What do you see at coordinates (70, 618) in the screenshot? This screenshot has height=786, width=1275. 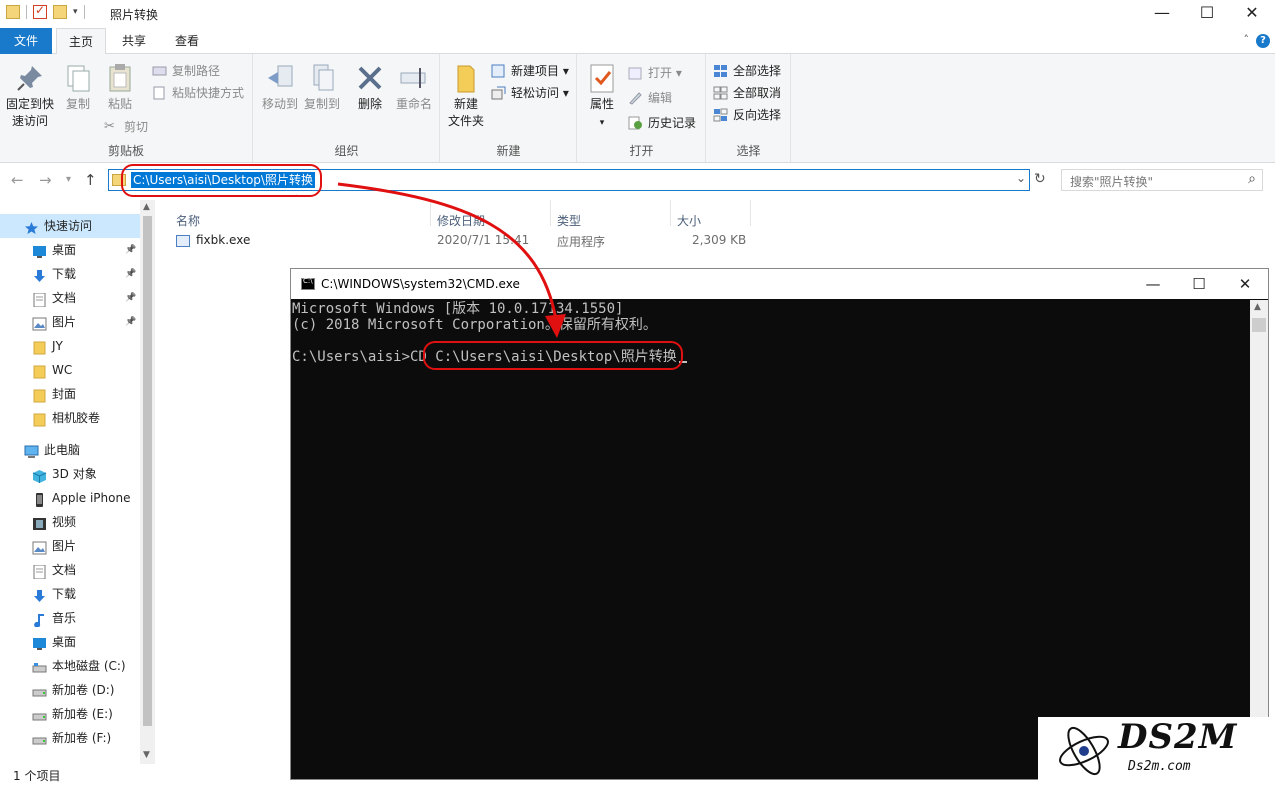 I see `sidebar-item: 音乐` at bounding box center [70, 618].